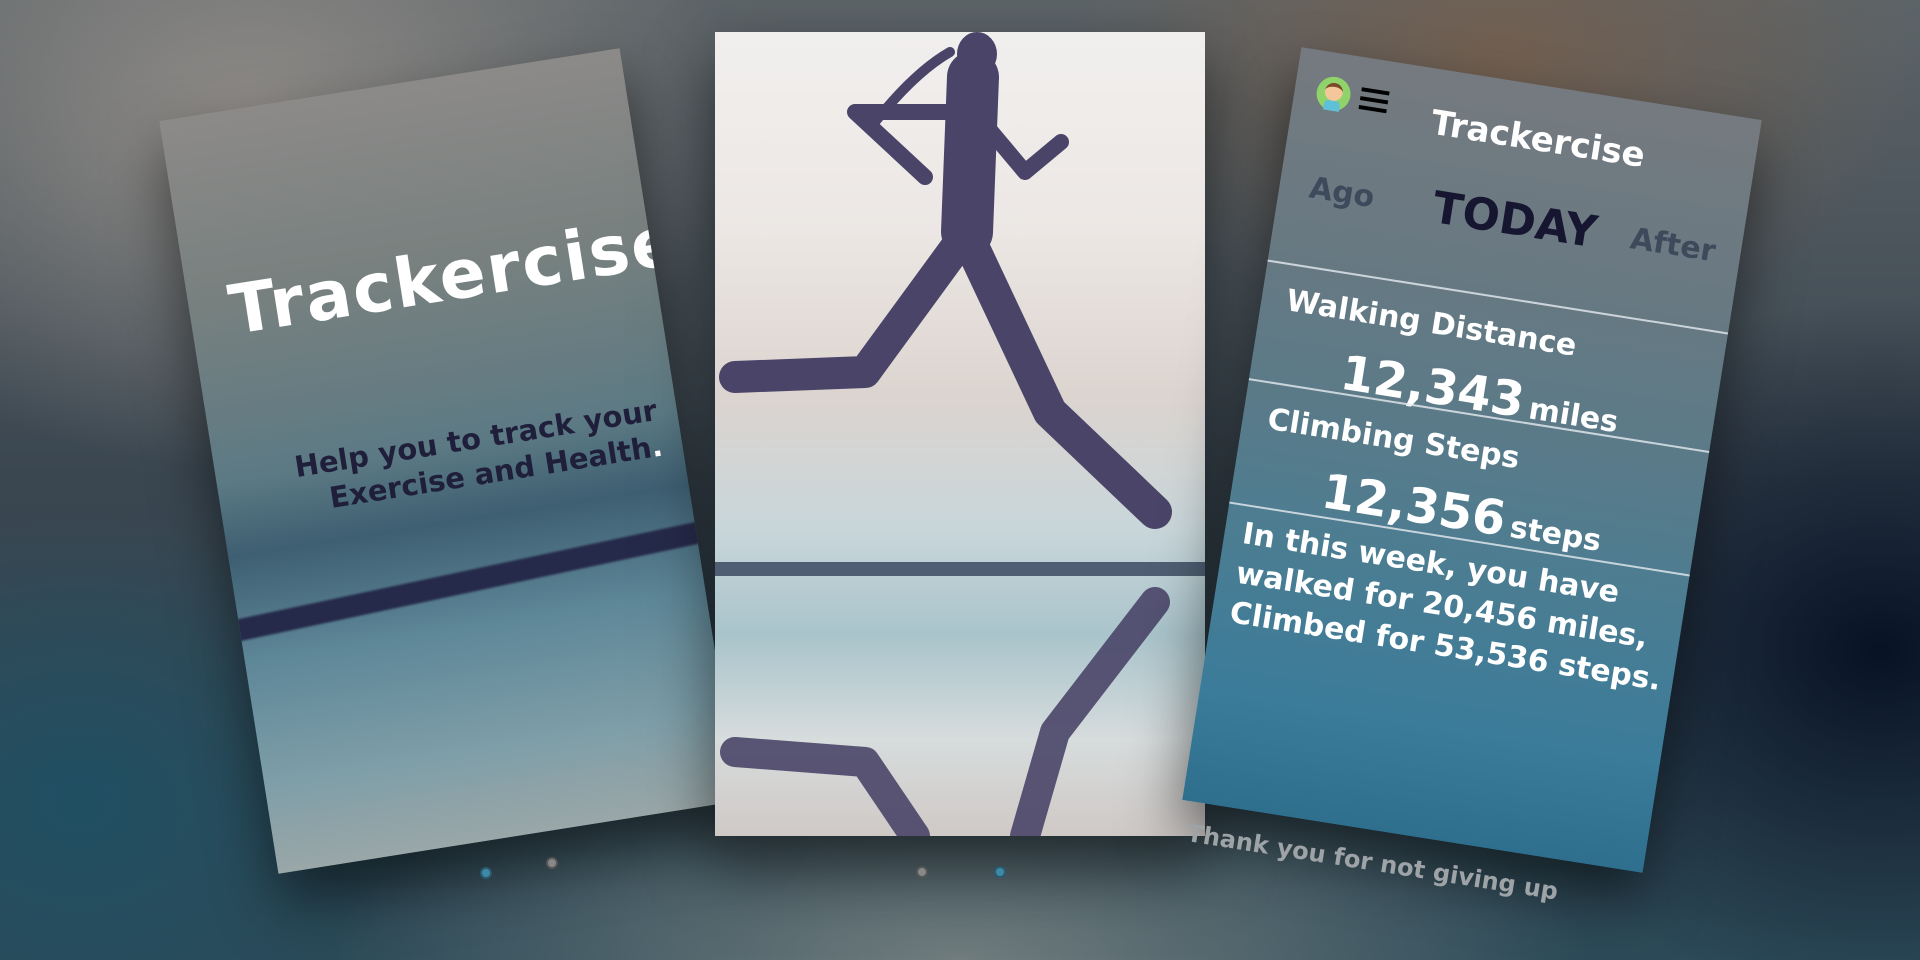 This screenshot has width=1920, height=960. Describe the element at coordinates (1515, 220) in the screenshot. I see `nav-current-day: TODAY` at that location.